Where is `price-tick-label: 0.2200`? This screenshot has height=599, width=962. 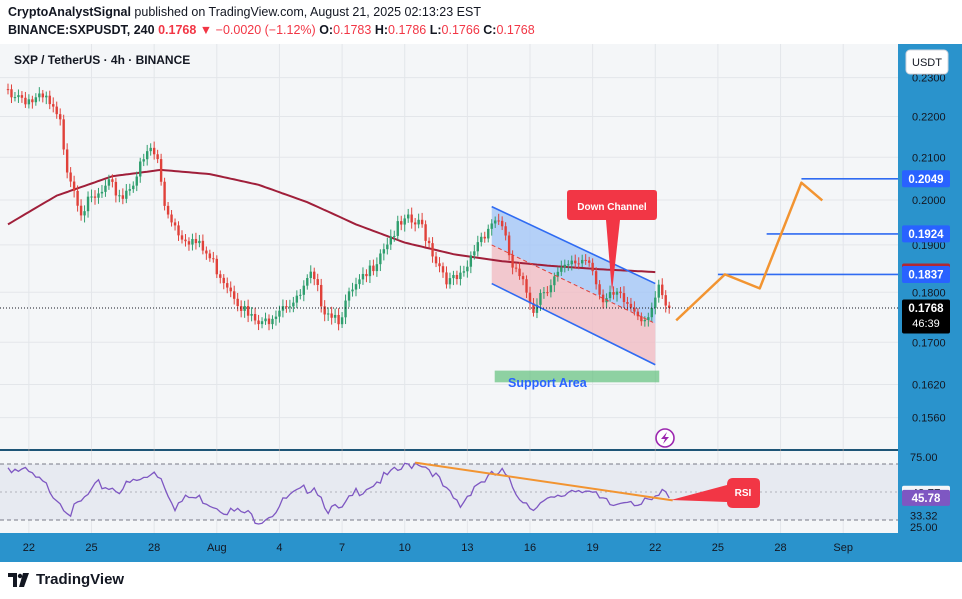
price-tick-label: 0.2200 is located at coordinates (929, 118).